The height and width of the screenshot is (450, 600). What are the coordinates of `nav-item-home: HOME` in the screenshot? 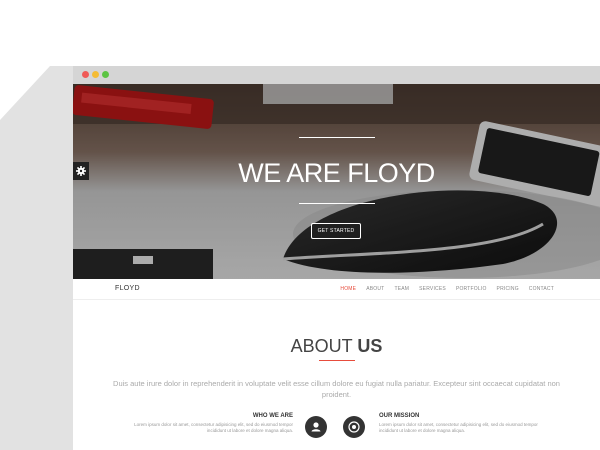 It's located at (348, 289).